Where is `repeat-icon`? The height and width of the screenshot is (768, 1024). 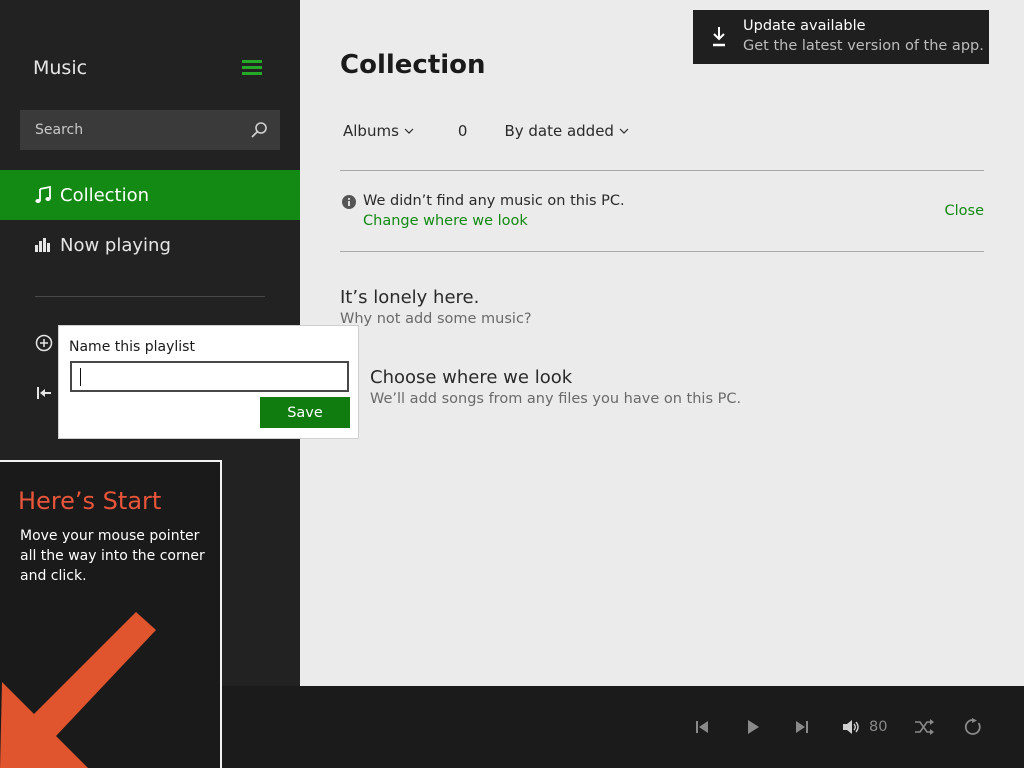
repeat-icon is located at coordinates (972, 726).